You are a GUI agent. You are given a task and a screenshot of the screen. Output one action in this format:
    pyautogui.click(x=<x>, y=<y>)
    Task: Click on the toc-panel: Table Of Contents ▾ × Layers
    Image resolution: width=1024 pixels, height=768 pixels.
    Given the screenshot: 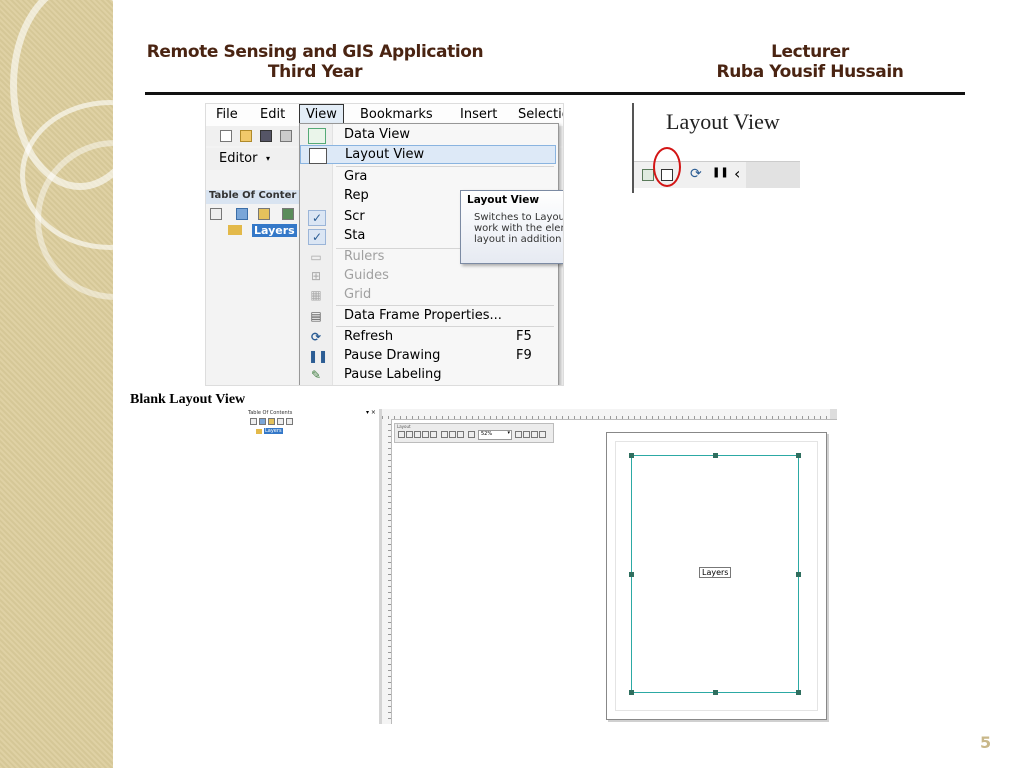 What is the action you would take?
    pyautogui.click(x=312, y=566)
    